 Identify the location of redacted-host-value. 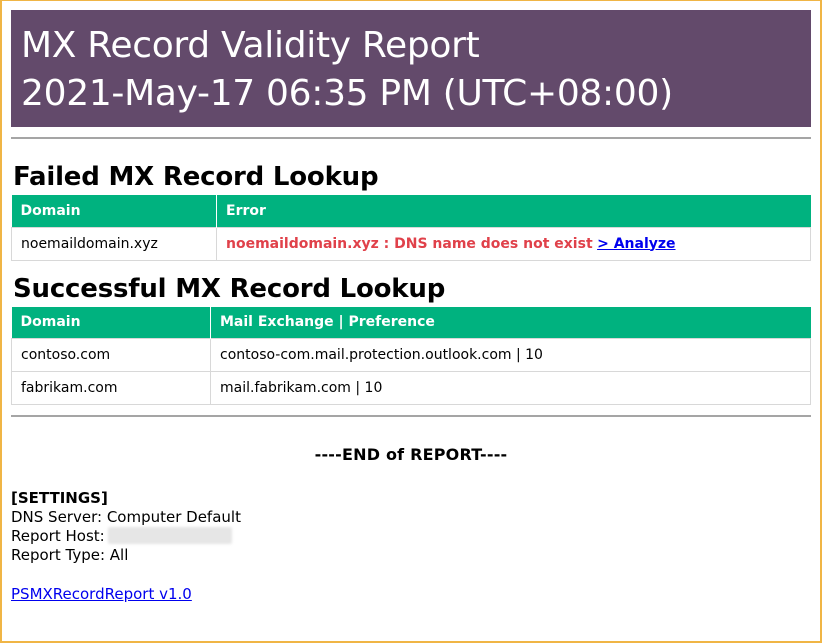
(169, 535).